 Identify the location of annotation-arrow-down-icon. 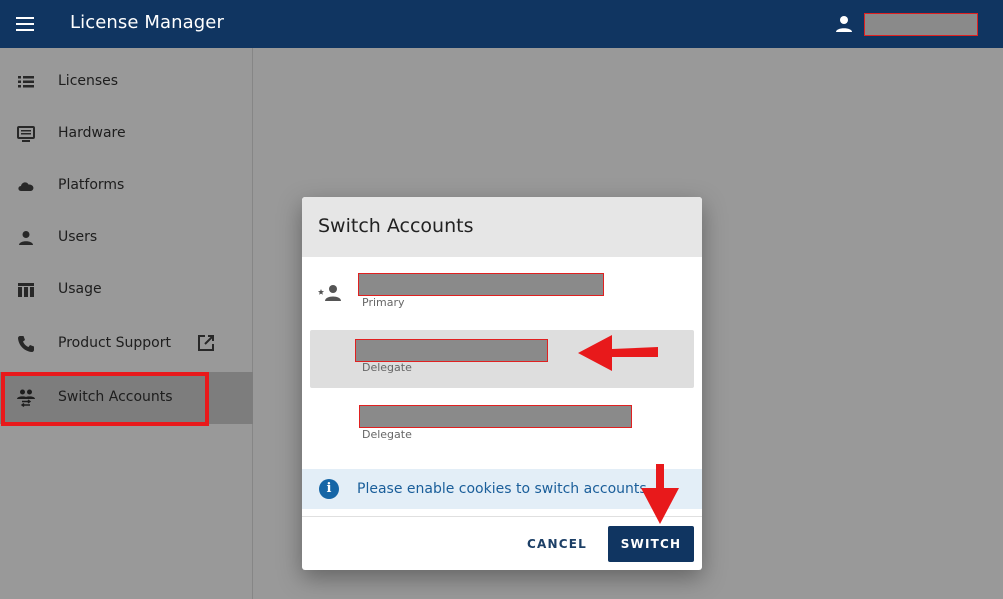
(660, 494).